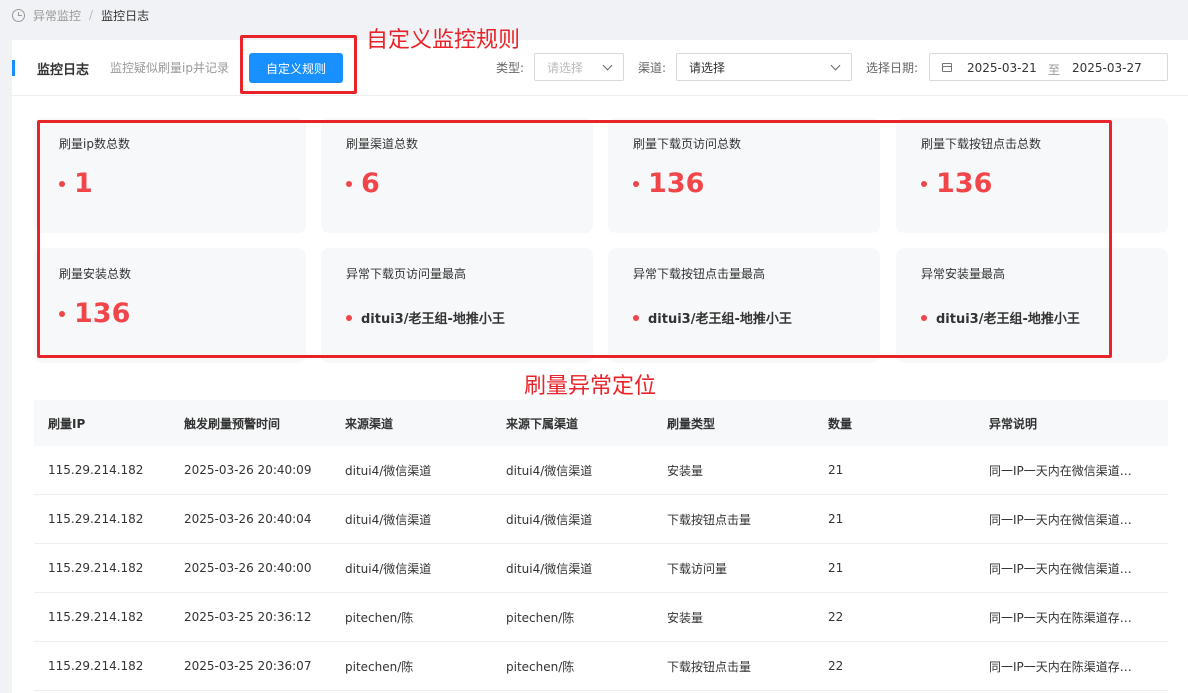 The width and height of the screenshot is (1188, 693). What do you see at coordinates (248, 568) in the screenshot?
I see `cell-time: 2025-03-26 20:40:00` at bounding box center [248, 568].